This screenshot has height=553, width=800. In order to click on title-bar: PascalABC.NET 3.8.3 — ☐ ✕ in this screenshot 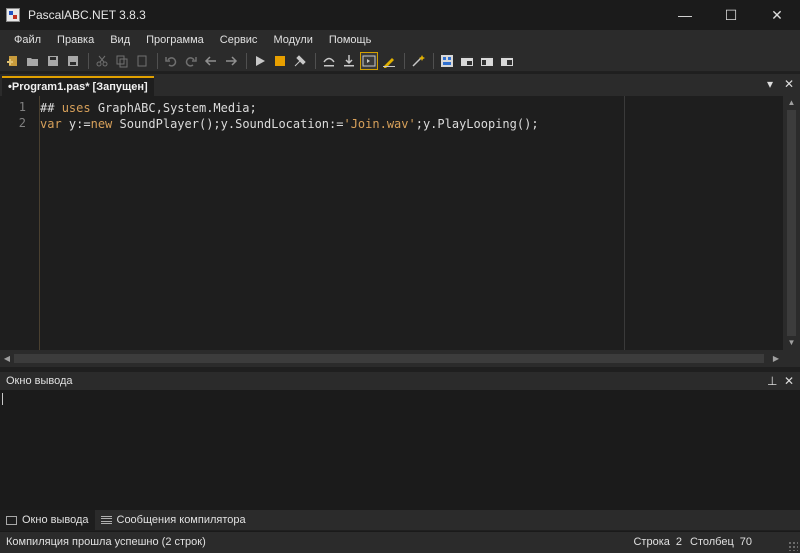, I will do `click(400, 15)`.